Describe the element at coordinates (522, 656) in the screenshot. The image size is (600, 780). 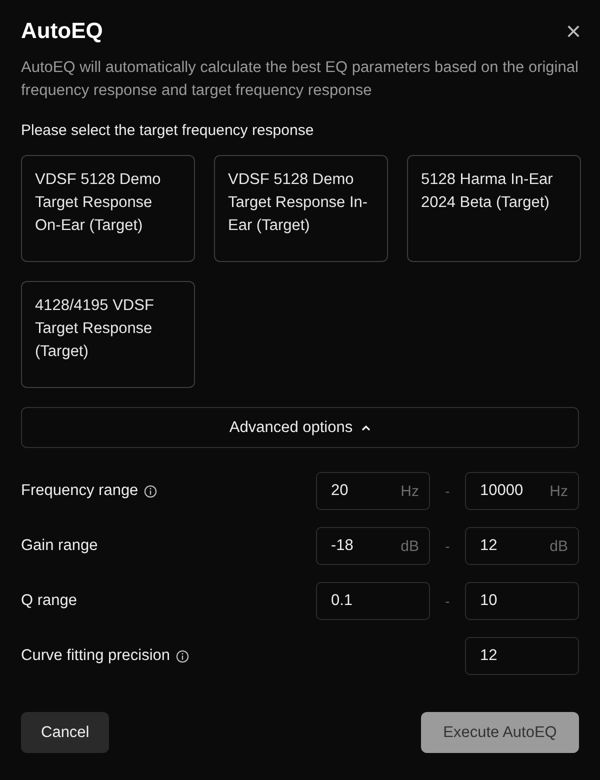
I see `number-input-field: 12` at that location.